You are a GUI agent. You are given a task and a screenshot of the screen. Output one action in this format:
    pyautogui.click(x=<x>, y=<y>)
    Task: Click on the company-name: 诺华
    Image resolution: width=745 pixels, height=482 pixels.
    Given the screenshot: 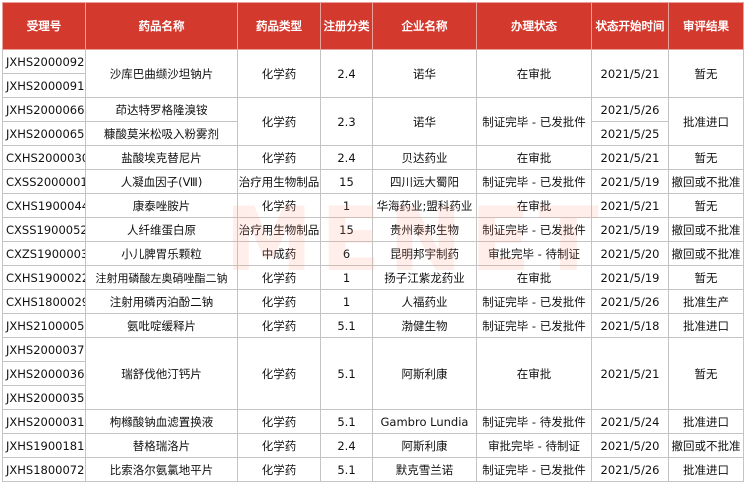 What is the action you would take?
    pyautogui.click(x=424, y=73)
    